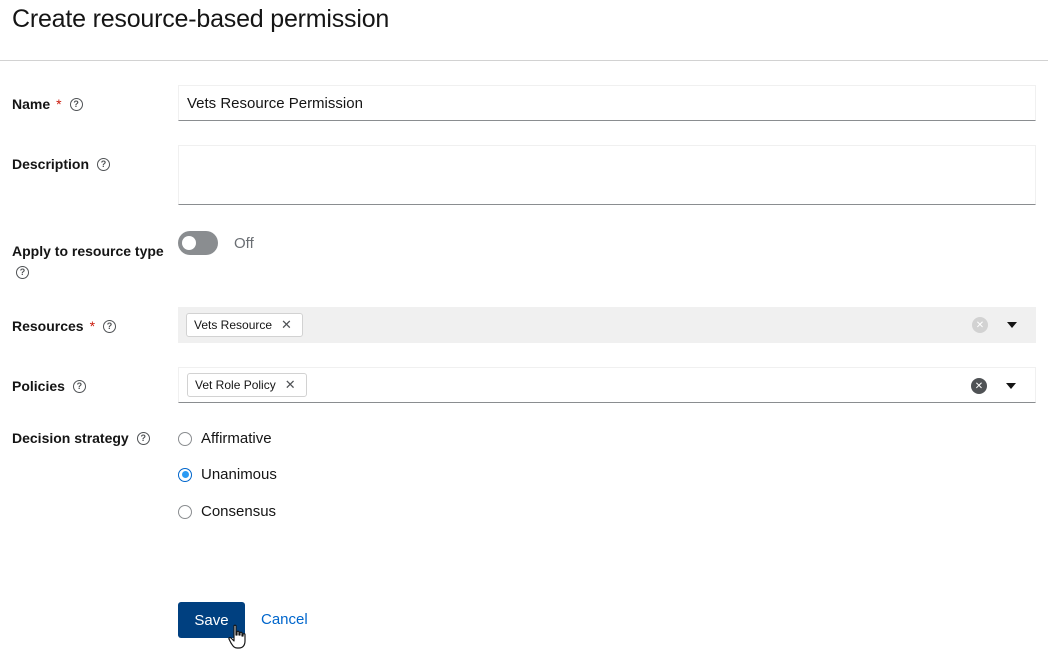  Describe the element at coordinates (201, 19) in the screenshot. I see `page-title: Create resource-based permission` at that location.